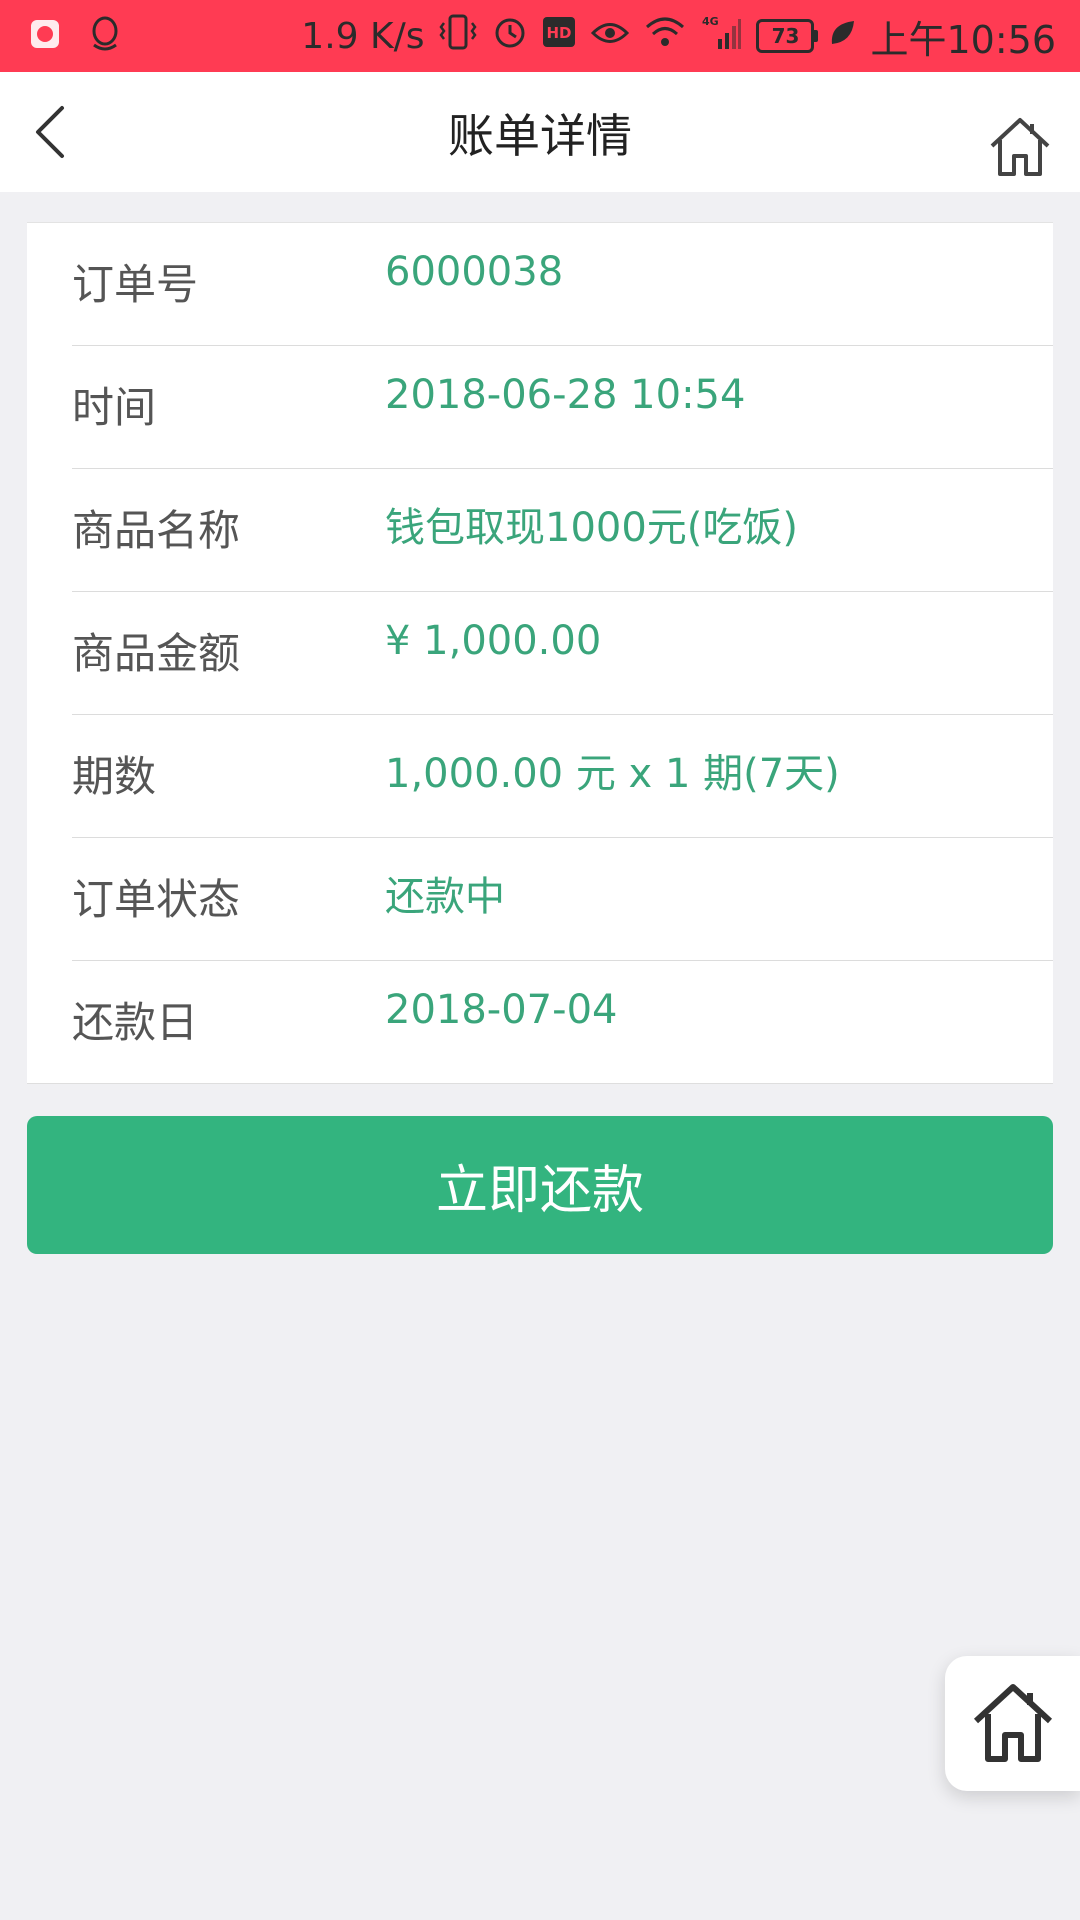 This screenshot has height=1920, width=1080. What do you see at coordinates (562, 899) in the screenshot?
I see `detail-row-order-status: 订单状态 还款中` at bounding box center [562, 899].